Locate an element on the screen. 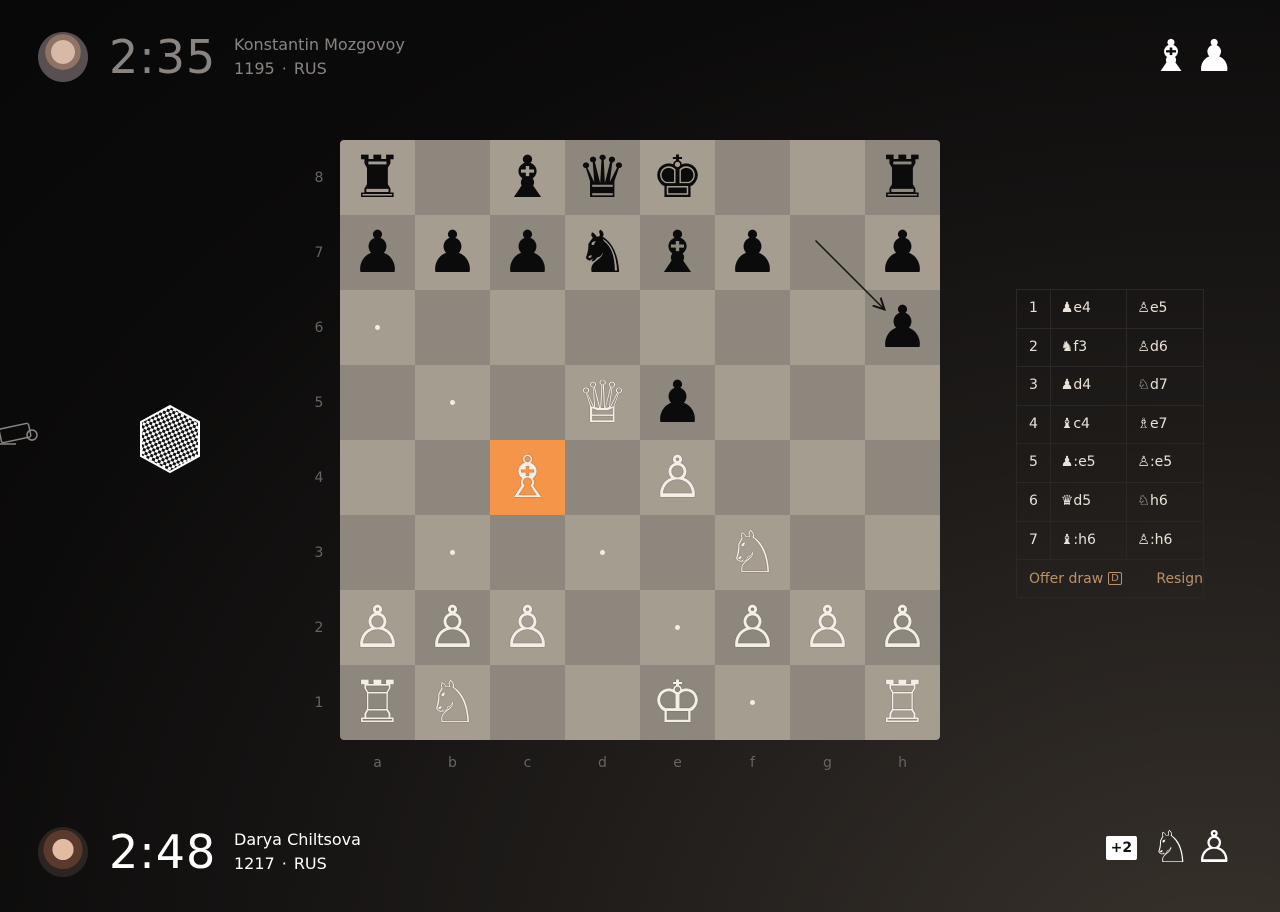 Image resolution: width=1280 pixels, height=912 pixels. piece-b2: ♙ is located at coordinates (453, 627).